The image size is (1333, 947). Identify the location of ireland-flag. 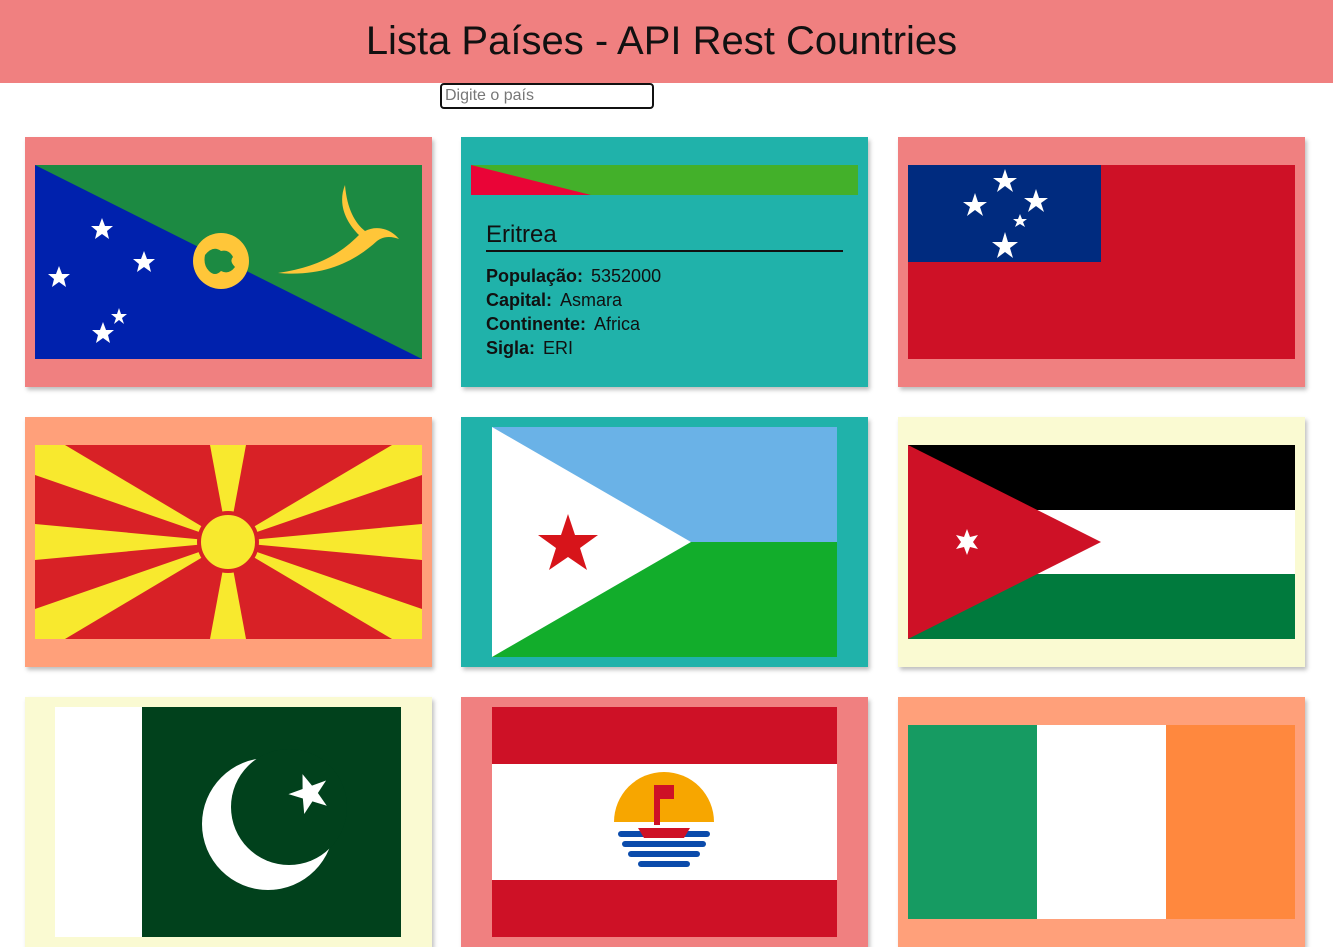
(1101, 822).